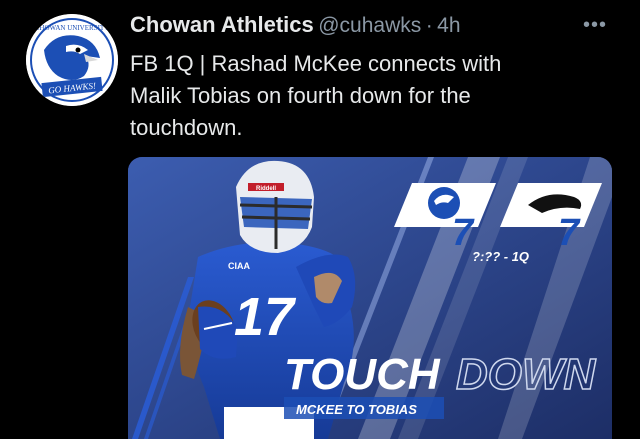  I want to click on tweet-text-line: FB 1Q | Rashad McKee connects with, so click(316, 63).